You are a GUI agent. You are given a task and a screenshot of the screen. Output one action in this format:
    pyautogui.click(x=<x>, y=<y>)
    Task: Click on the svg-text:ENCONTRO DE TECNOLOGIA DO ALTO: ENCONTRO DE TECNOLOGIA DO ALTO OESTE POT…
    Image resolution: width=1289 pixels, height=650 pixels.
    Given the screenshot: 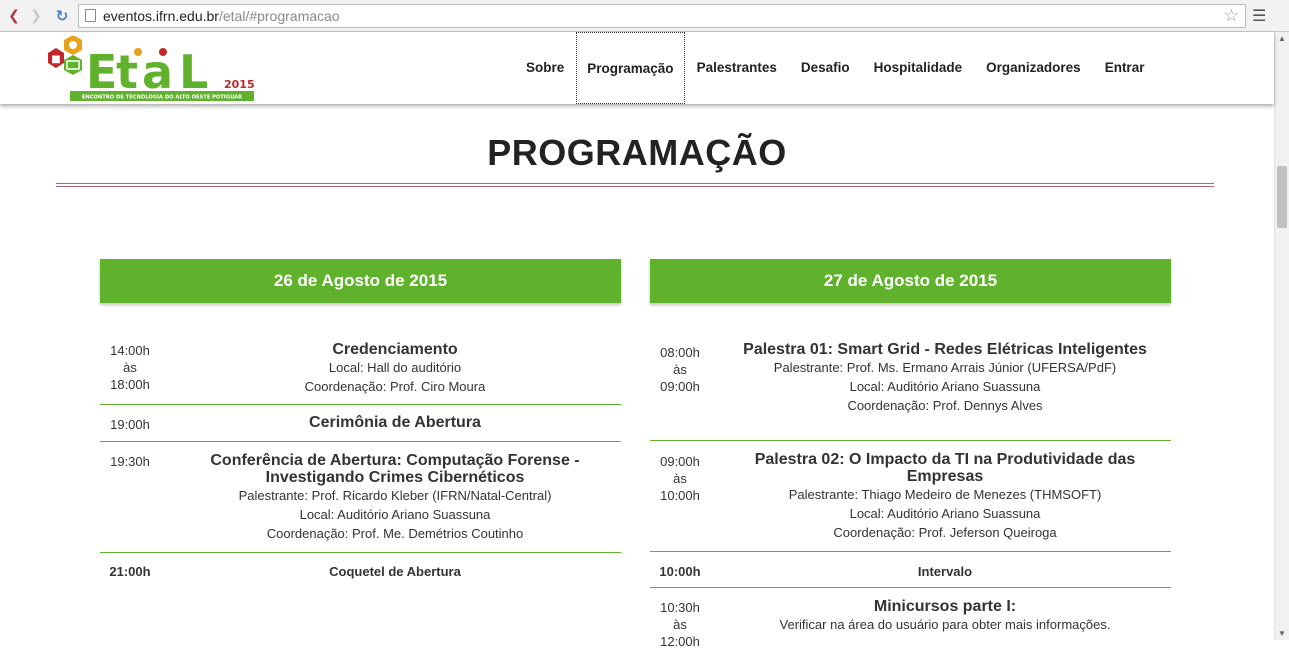 What is the action you would take?
    pyautogui.click(x=162, y=98)
    